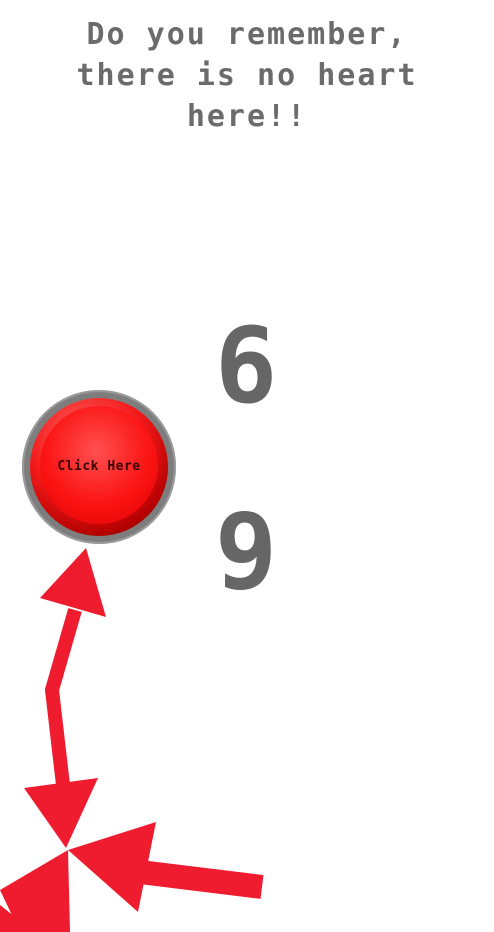  Describe the element at coordinates (247, 34) in the screenshot. I see `hint-line-1: Do you remember,` at that location.